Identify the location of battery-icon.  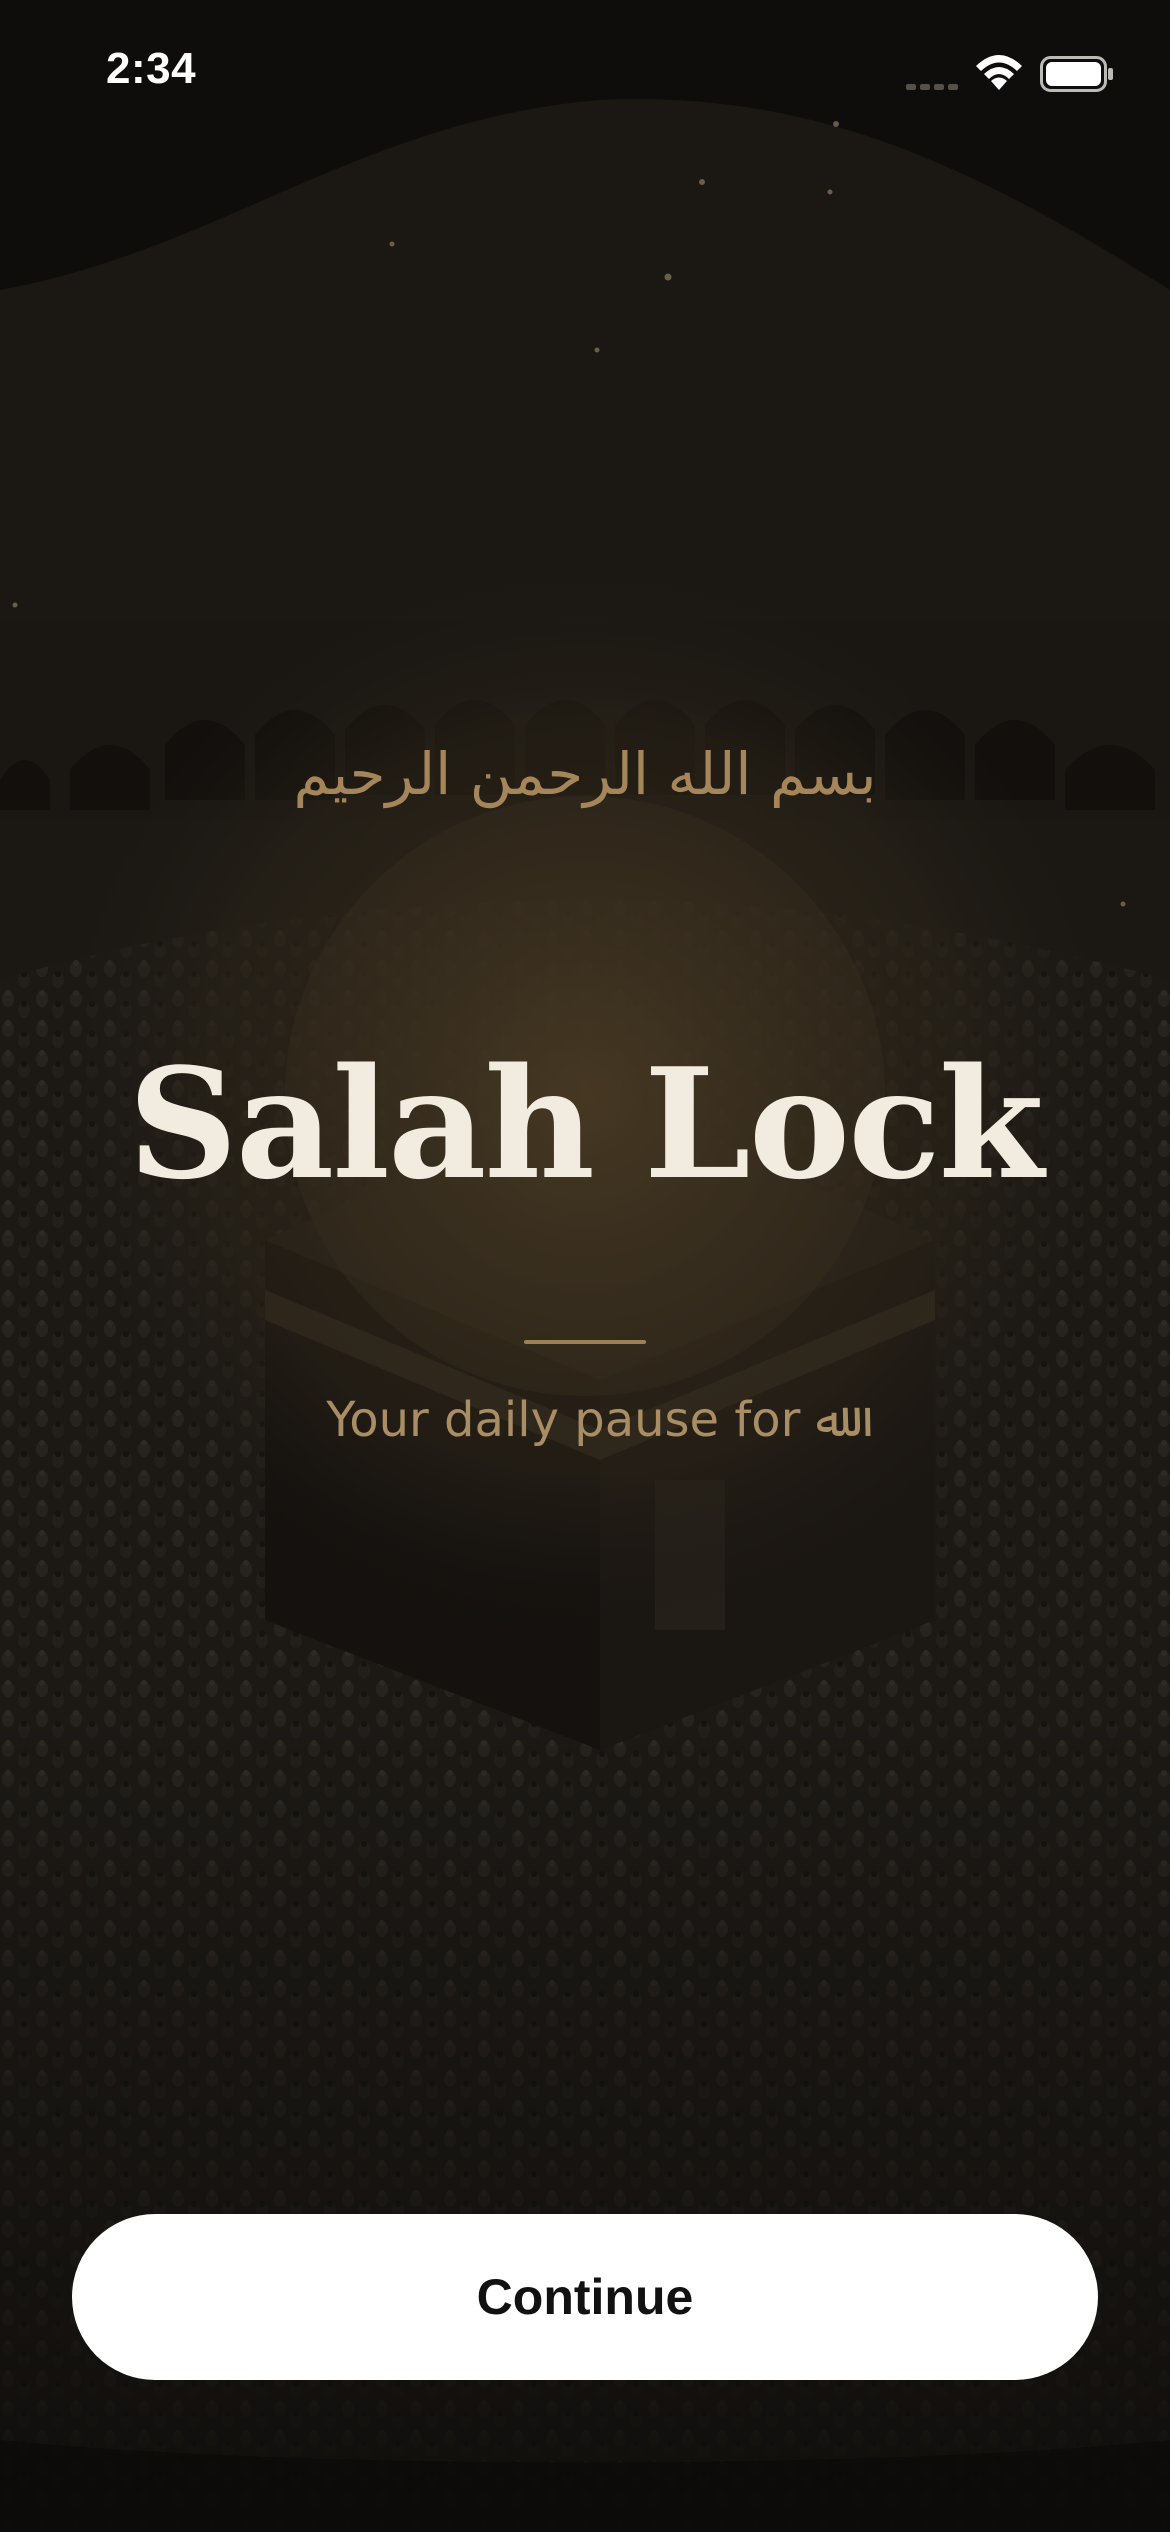
(1076, 74).